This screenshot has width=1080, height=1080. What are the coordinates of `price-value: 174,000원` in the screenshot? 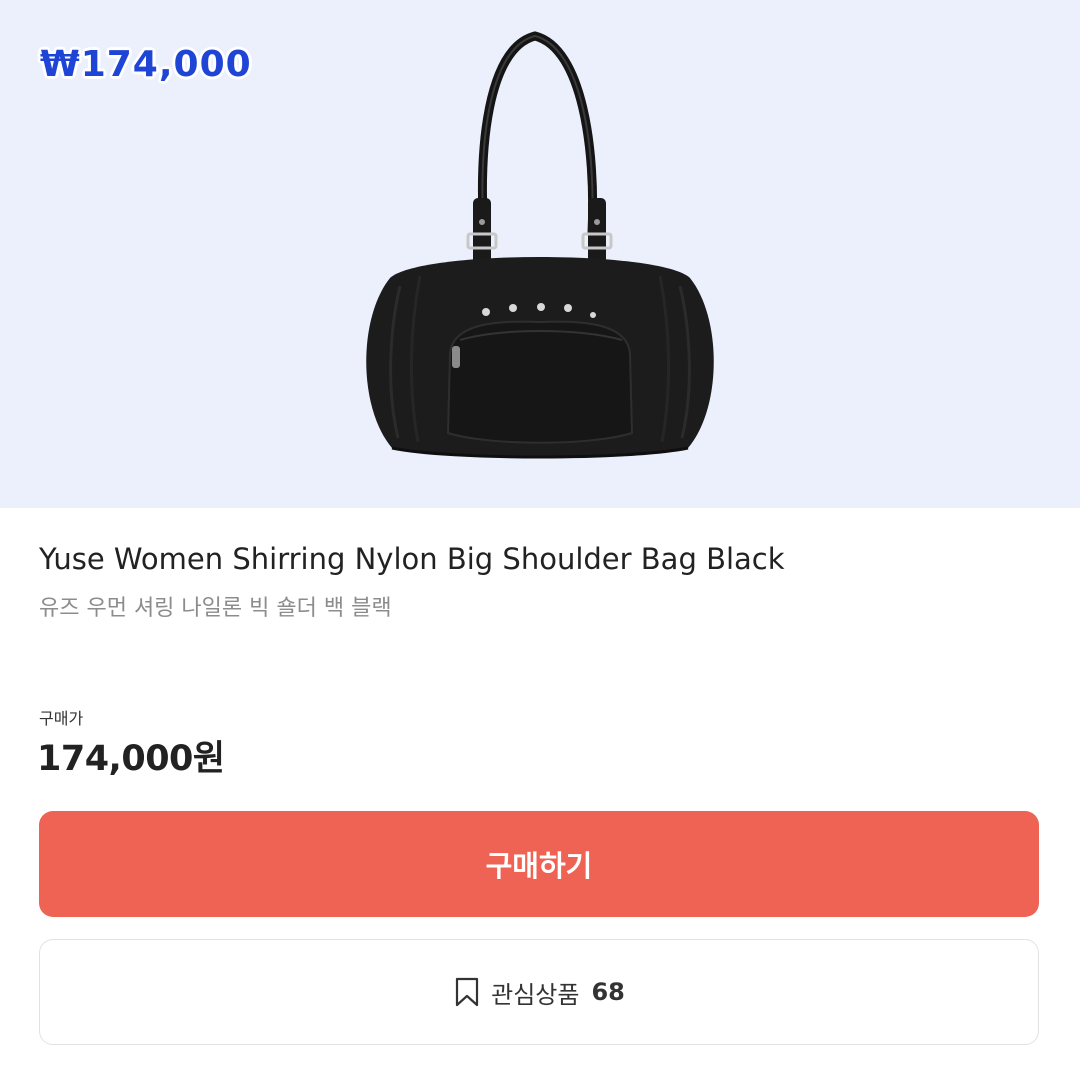 It's located at (131, 759).